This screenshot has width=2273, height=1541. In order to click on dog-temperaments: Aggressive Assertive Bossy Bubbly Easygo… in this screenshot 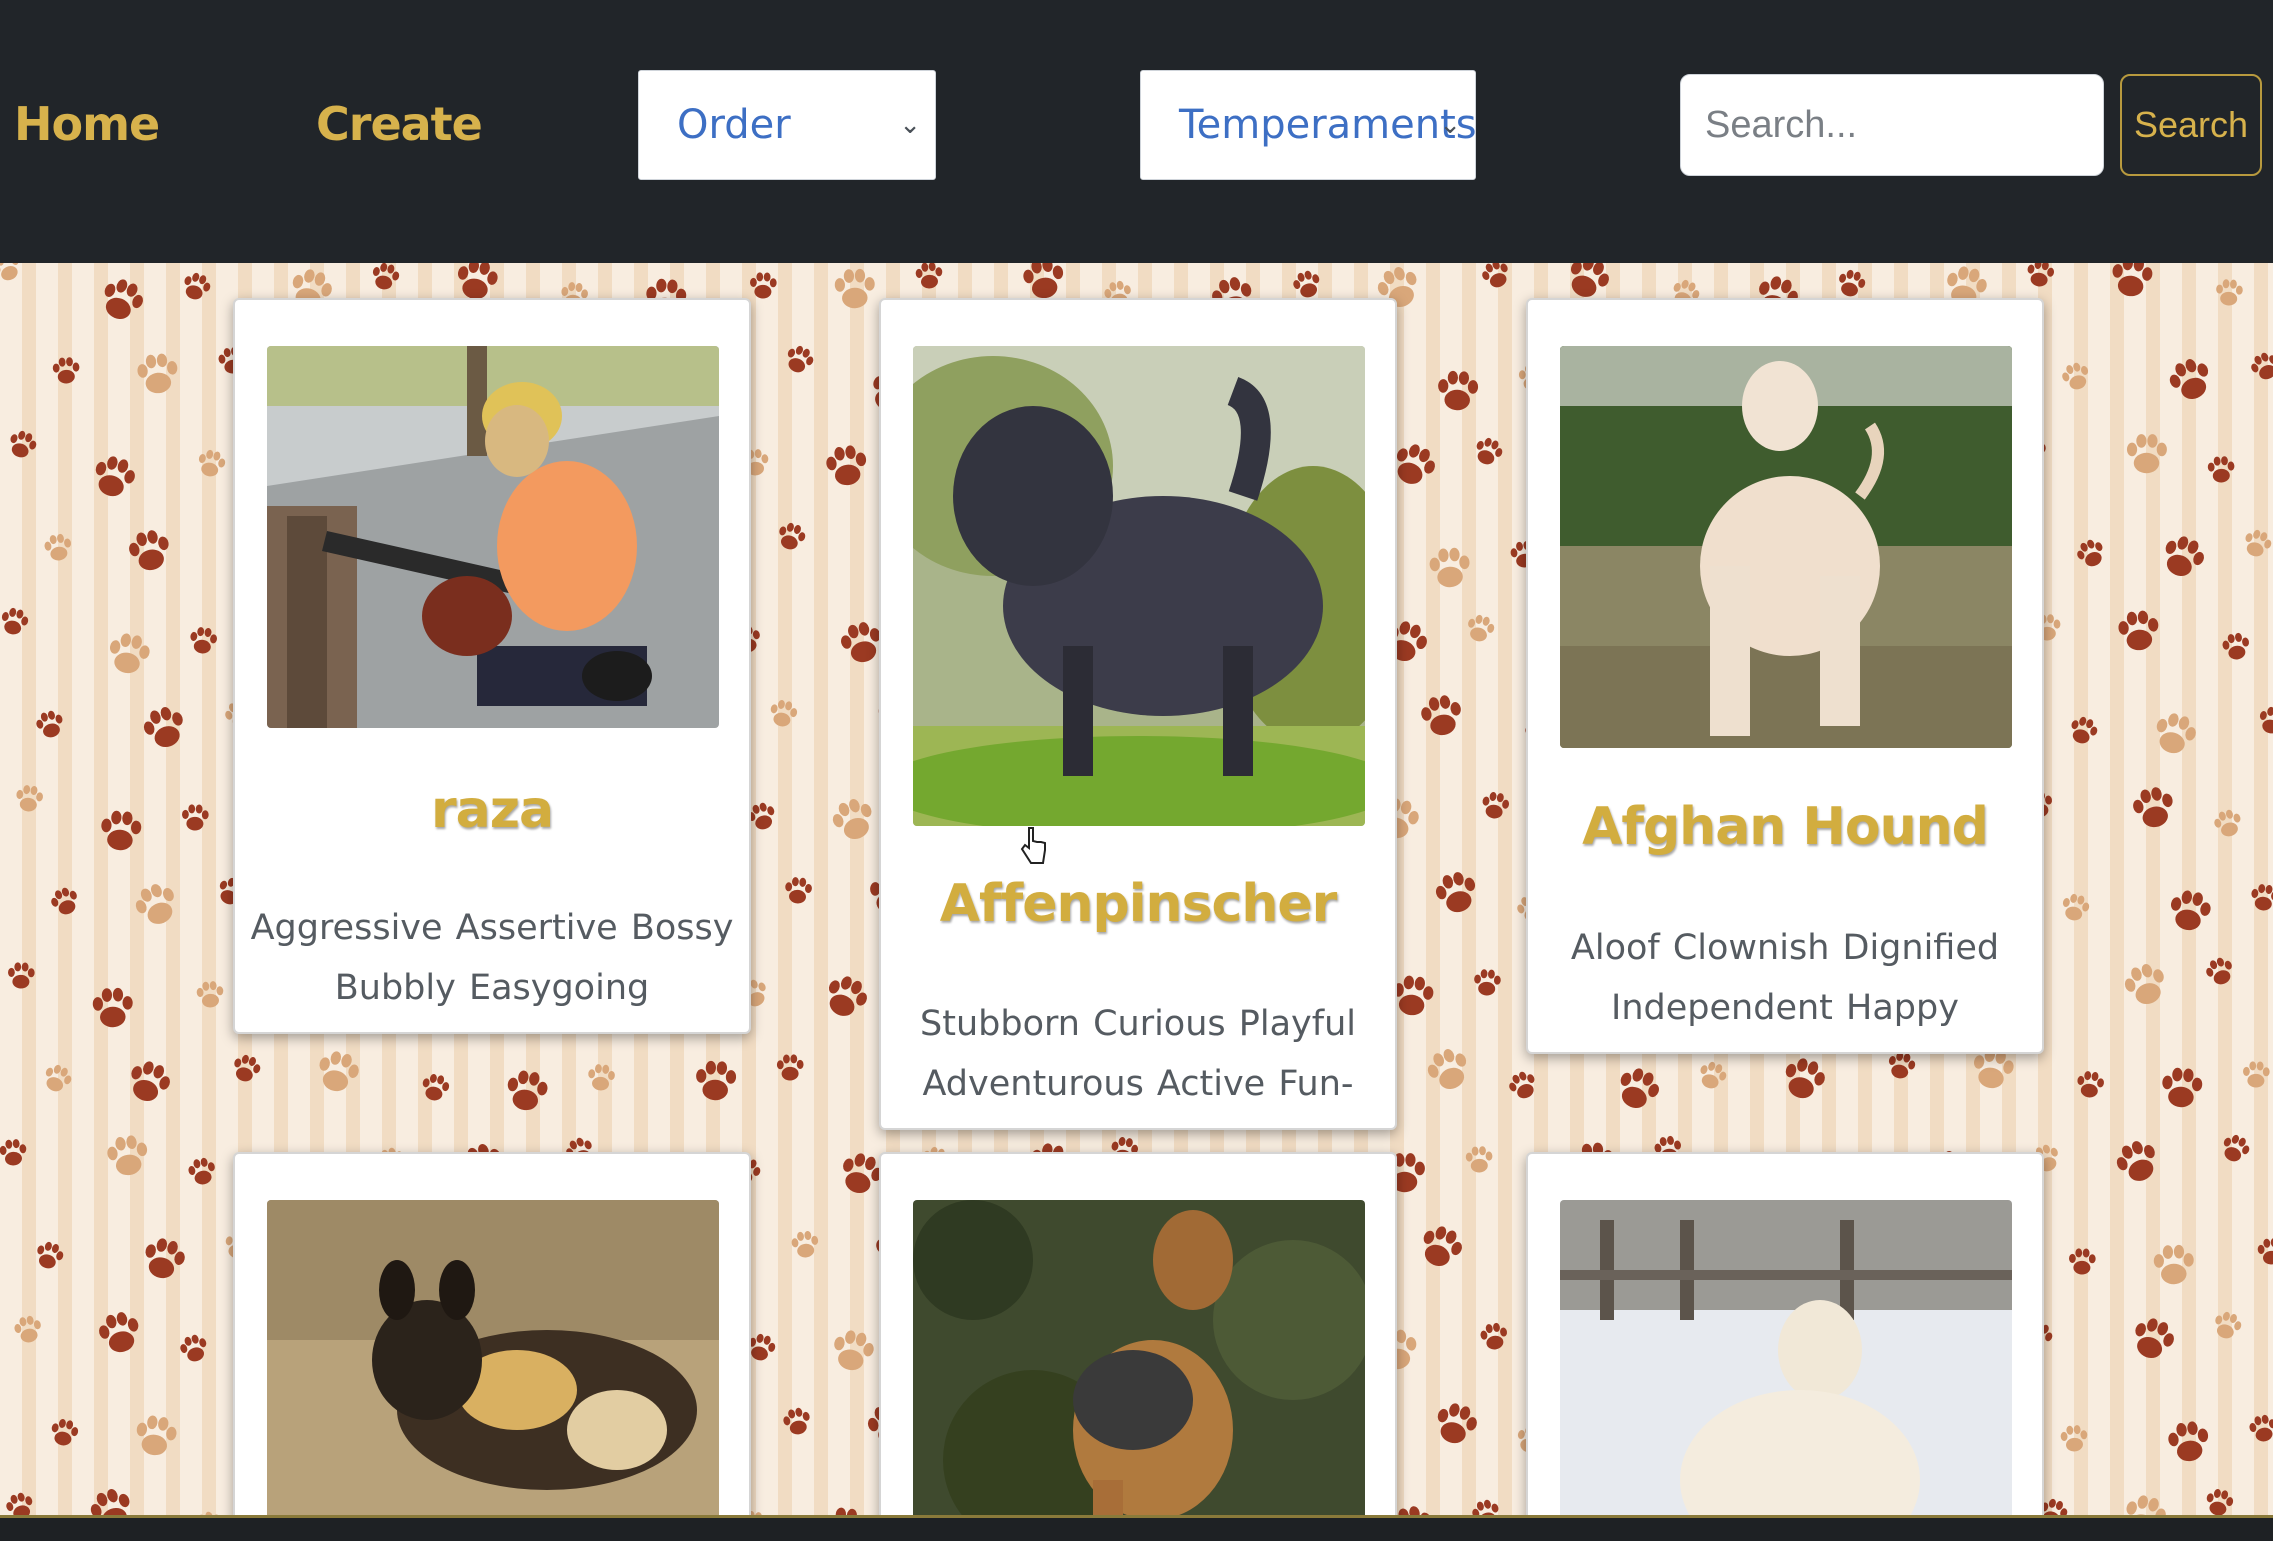, I will do `click(492, 958)`.